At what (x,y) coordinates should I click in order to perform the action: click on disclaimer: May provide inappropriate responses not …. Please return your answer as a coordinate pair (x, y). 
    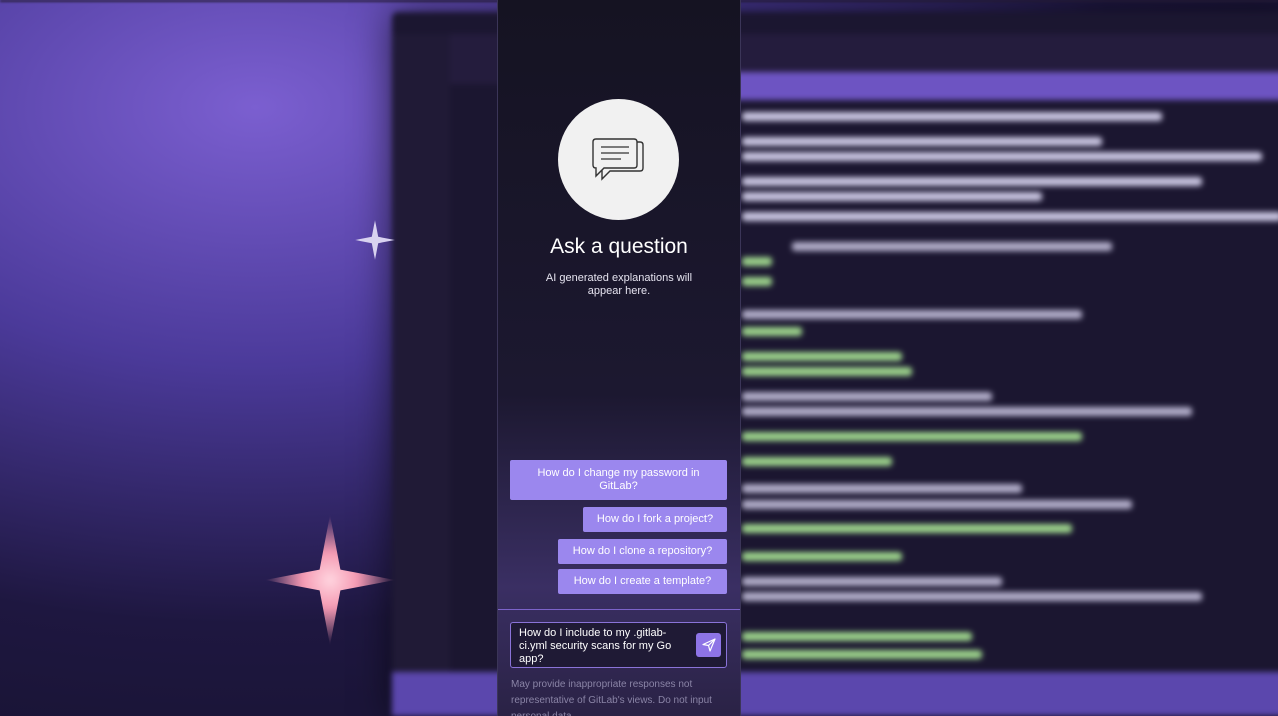
    Looking at the image, I should click on (611, 697).